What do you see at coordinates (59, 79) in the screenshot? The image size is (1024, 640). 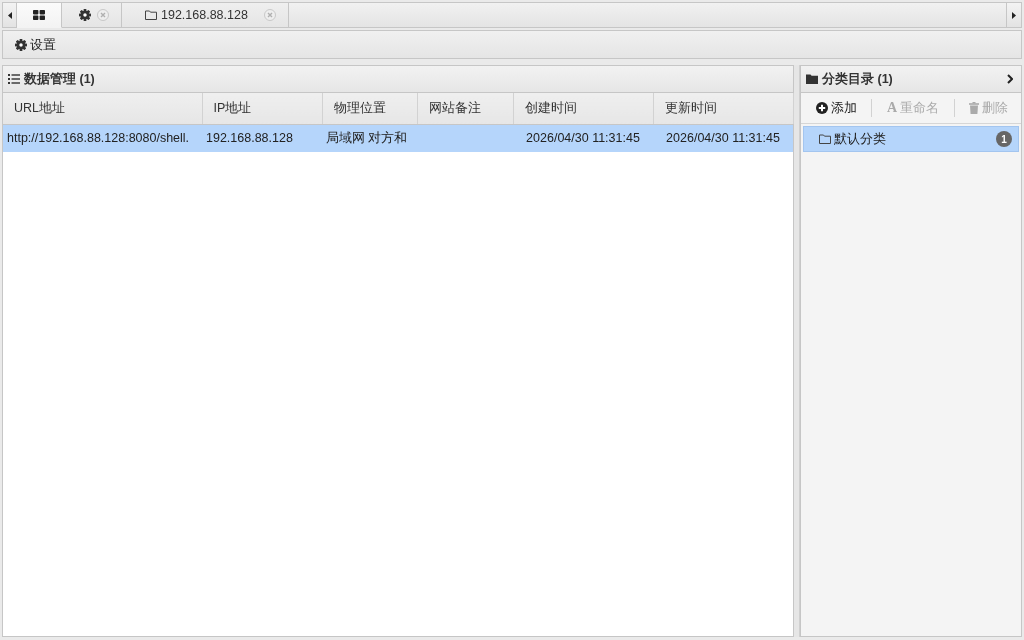 I see `panel-title: 数据管理 (1)` at bounding box center [59, 79].